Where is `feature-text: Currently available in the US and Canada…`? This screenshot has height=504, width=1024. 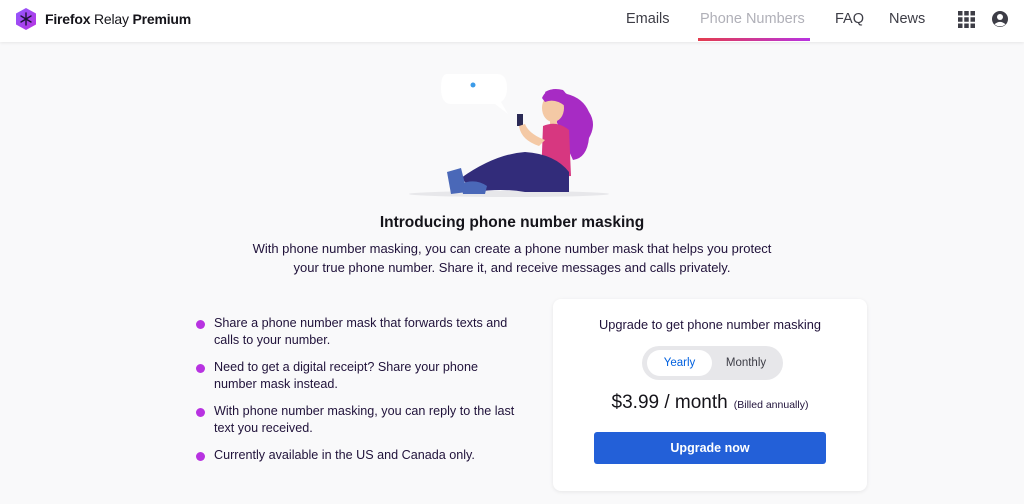
feature-text: Currently available in the US and Canada… is located at coordinates (344, 455).